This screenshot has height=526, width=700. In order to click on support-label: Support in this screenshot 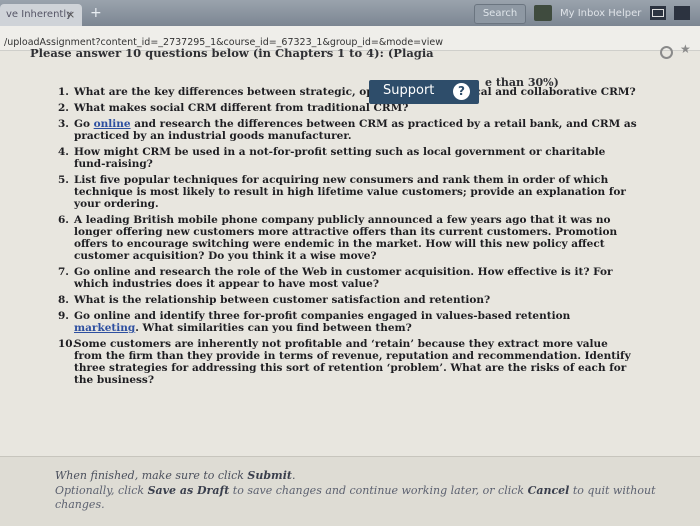, I will do `click(409, 90)`.